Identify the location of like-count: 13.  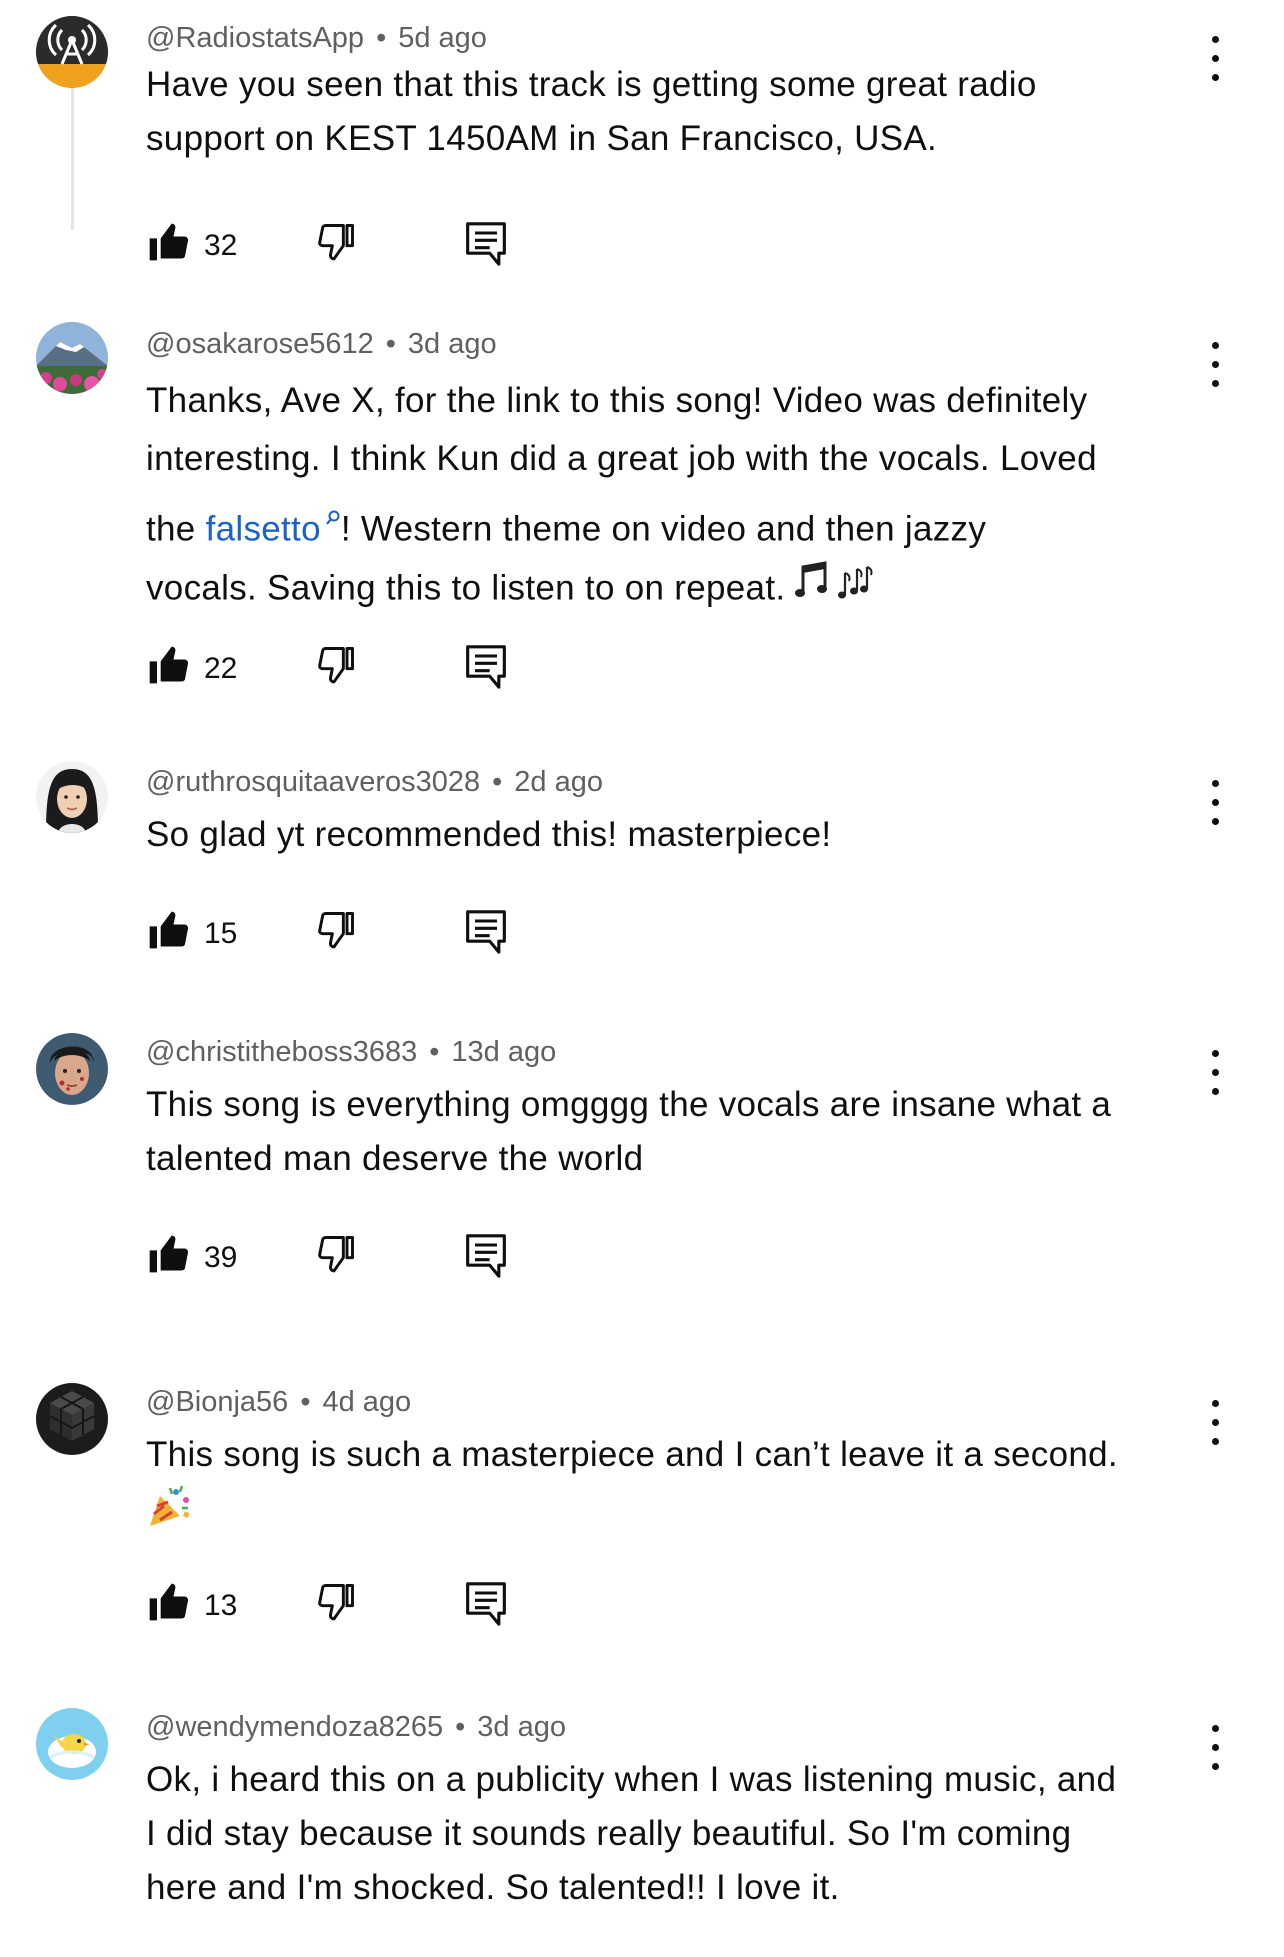
(221, 1605).